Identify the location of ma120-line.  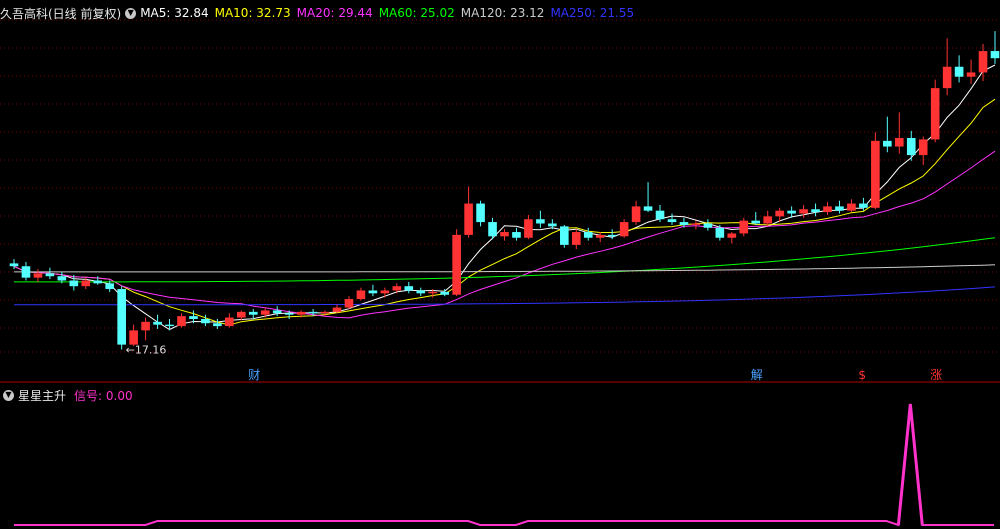
(505, 268).